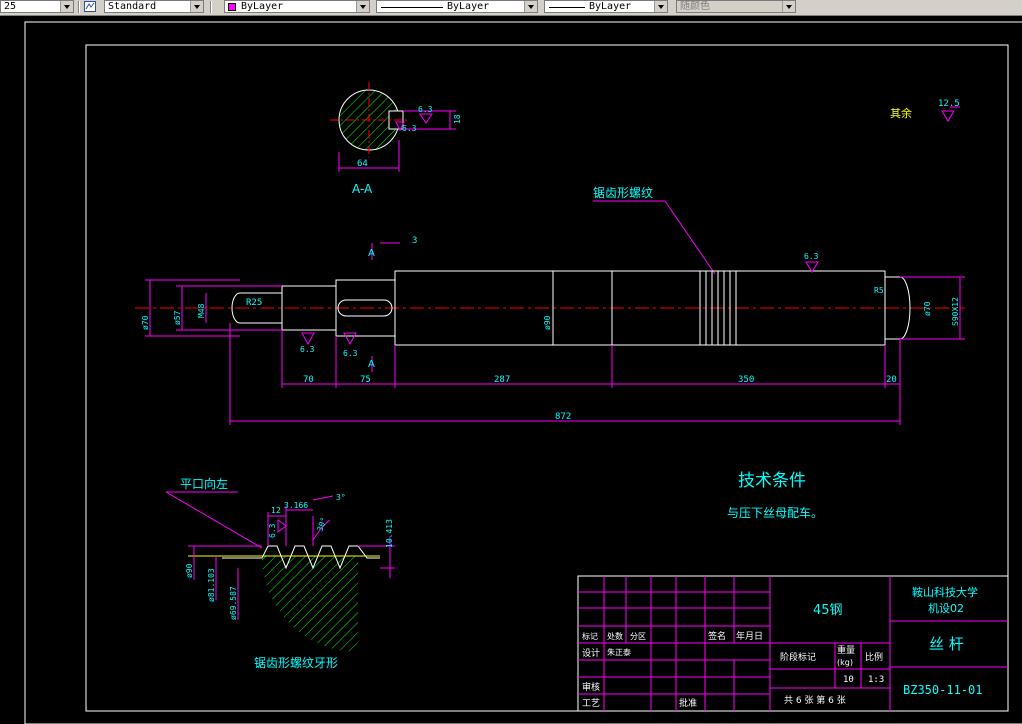 The height and width of the screenshot is (724, 1022). Describe the element at coordinates (362, 189) in the screenshot. I see `section-label: A-A` at that location.